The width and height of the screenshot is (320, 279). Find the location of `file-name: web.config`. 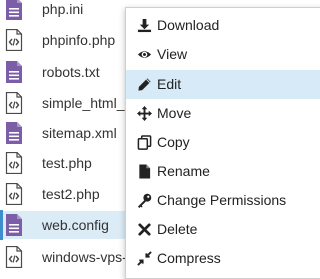

file-name: web.config is located at coordinates (75, 225).